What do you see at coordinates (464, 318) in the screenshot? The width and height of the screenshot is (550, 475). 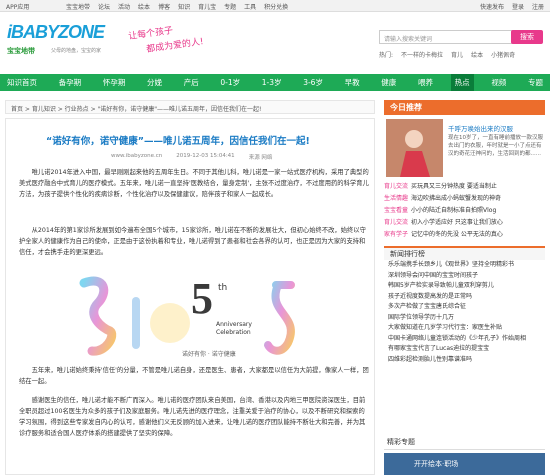 I see `rank-item: 国际学位领导学历十几万` at bounding box center [464, 318].